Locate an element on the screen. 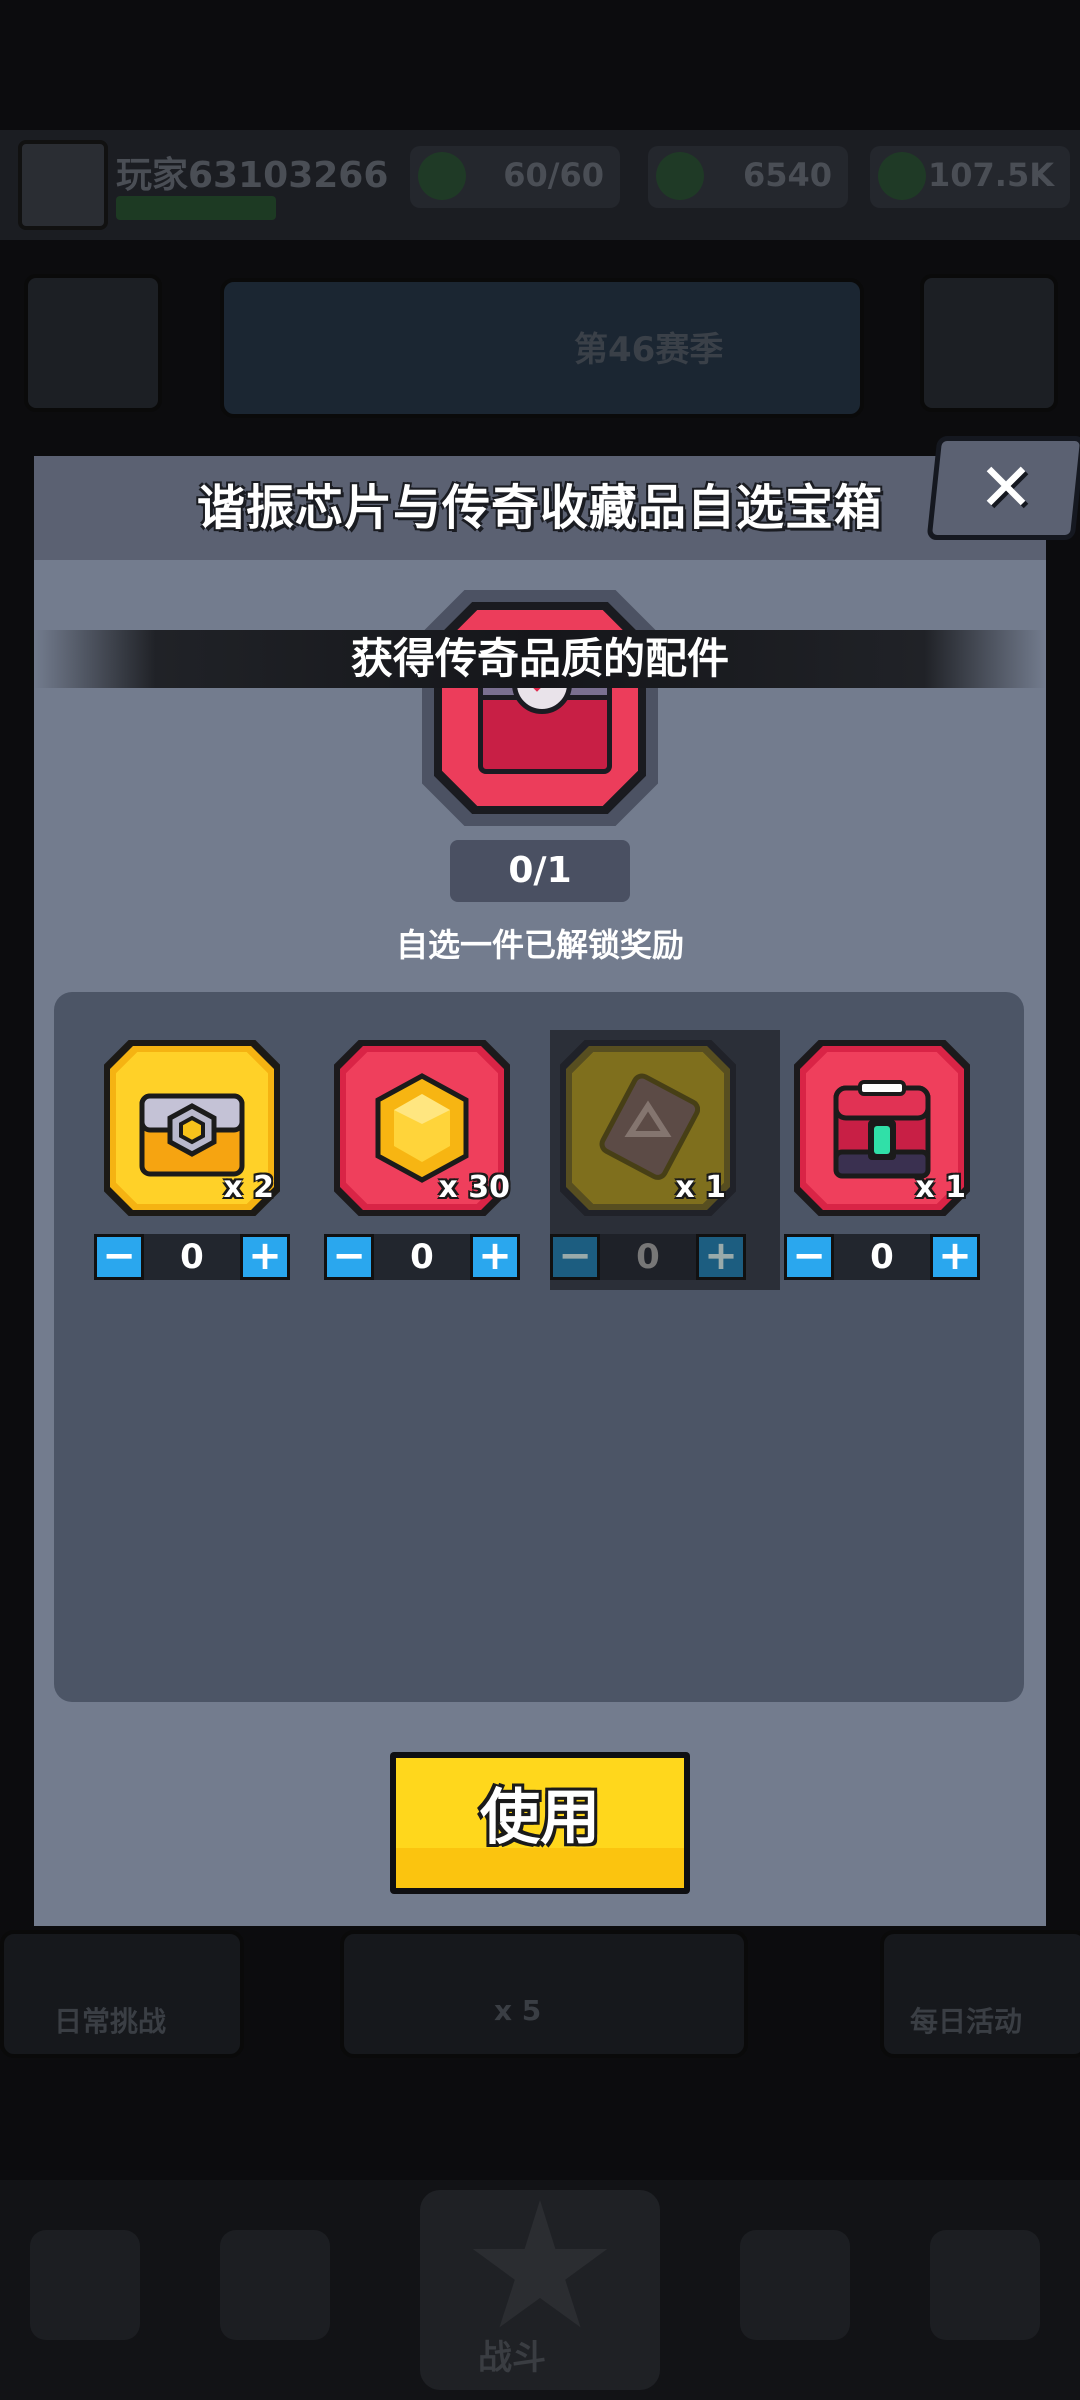 The width and height of the screenshot is (1080, 2400). cash-pill: 6540 is located at coordinates (748, 177).